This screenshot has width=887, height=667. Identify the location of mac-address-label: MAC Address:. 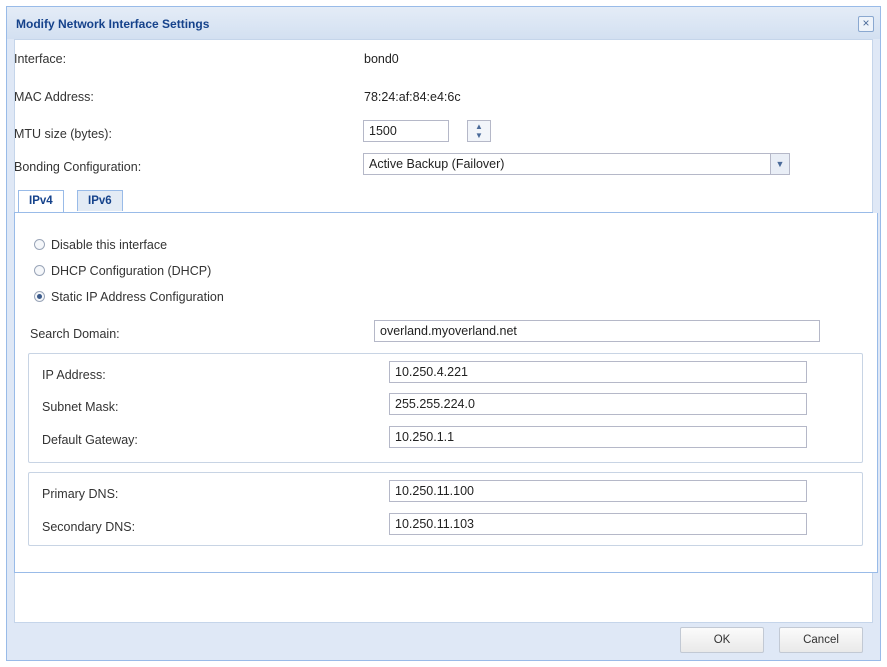
(54, 97).